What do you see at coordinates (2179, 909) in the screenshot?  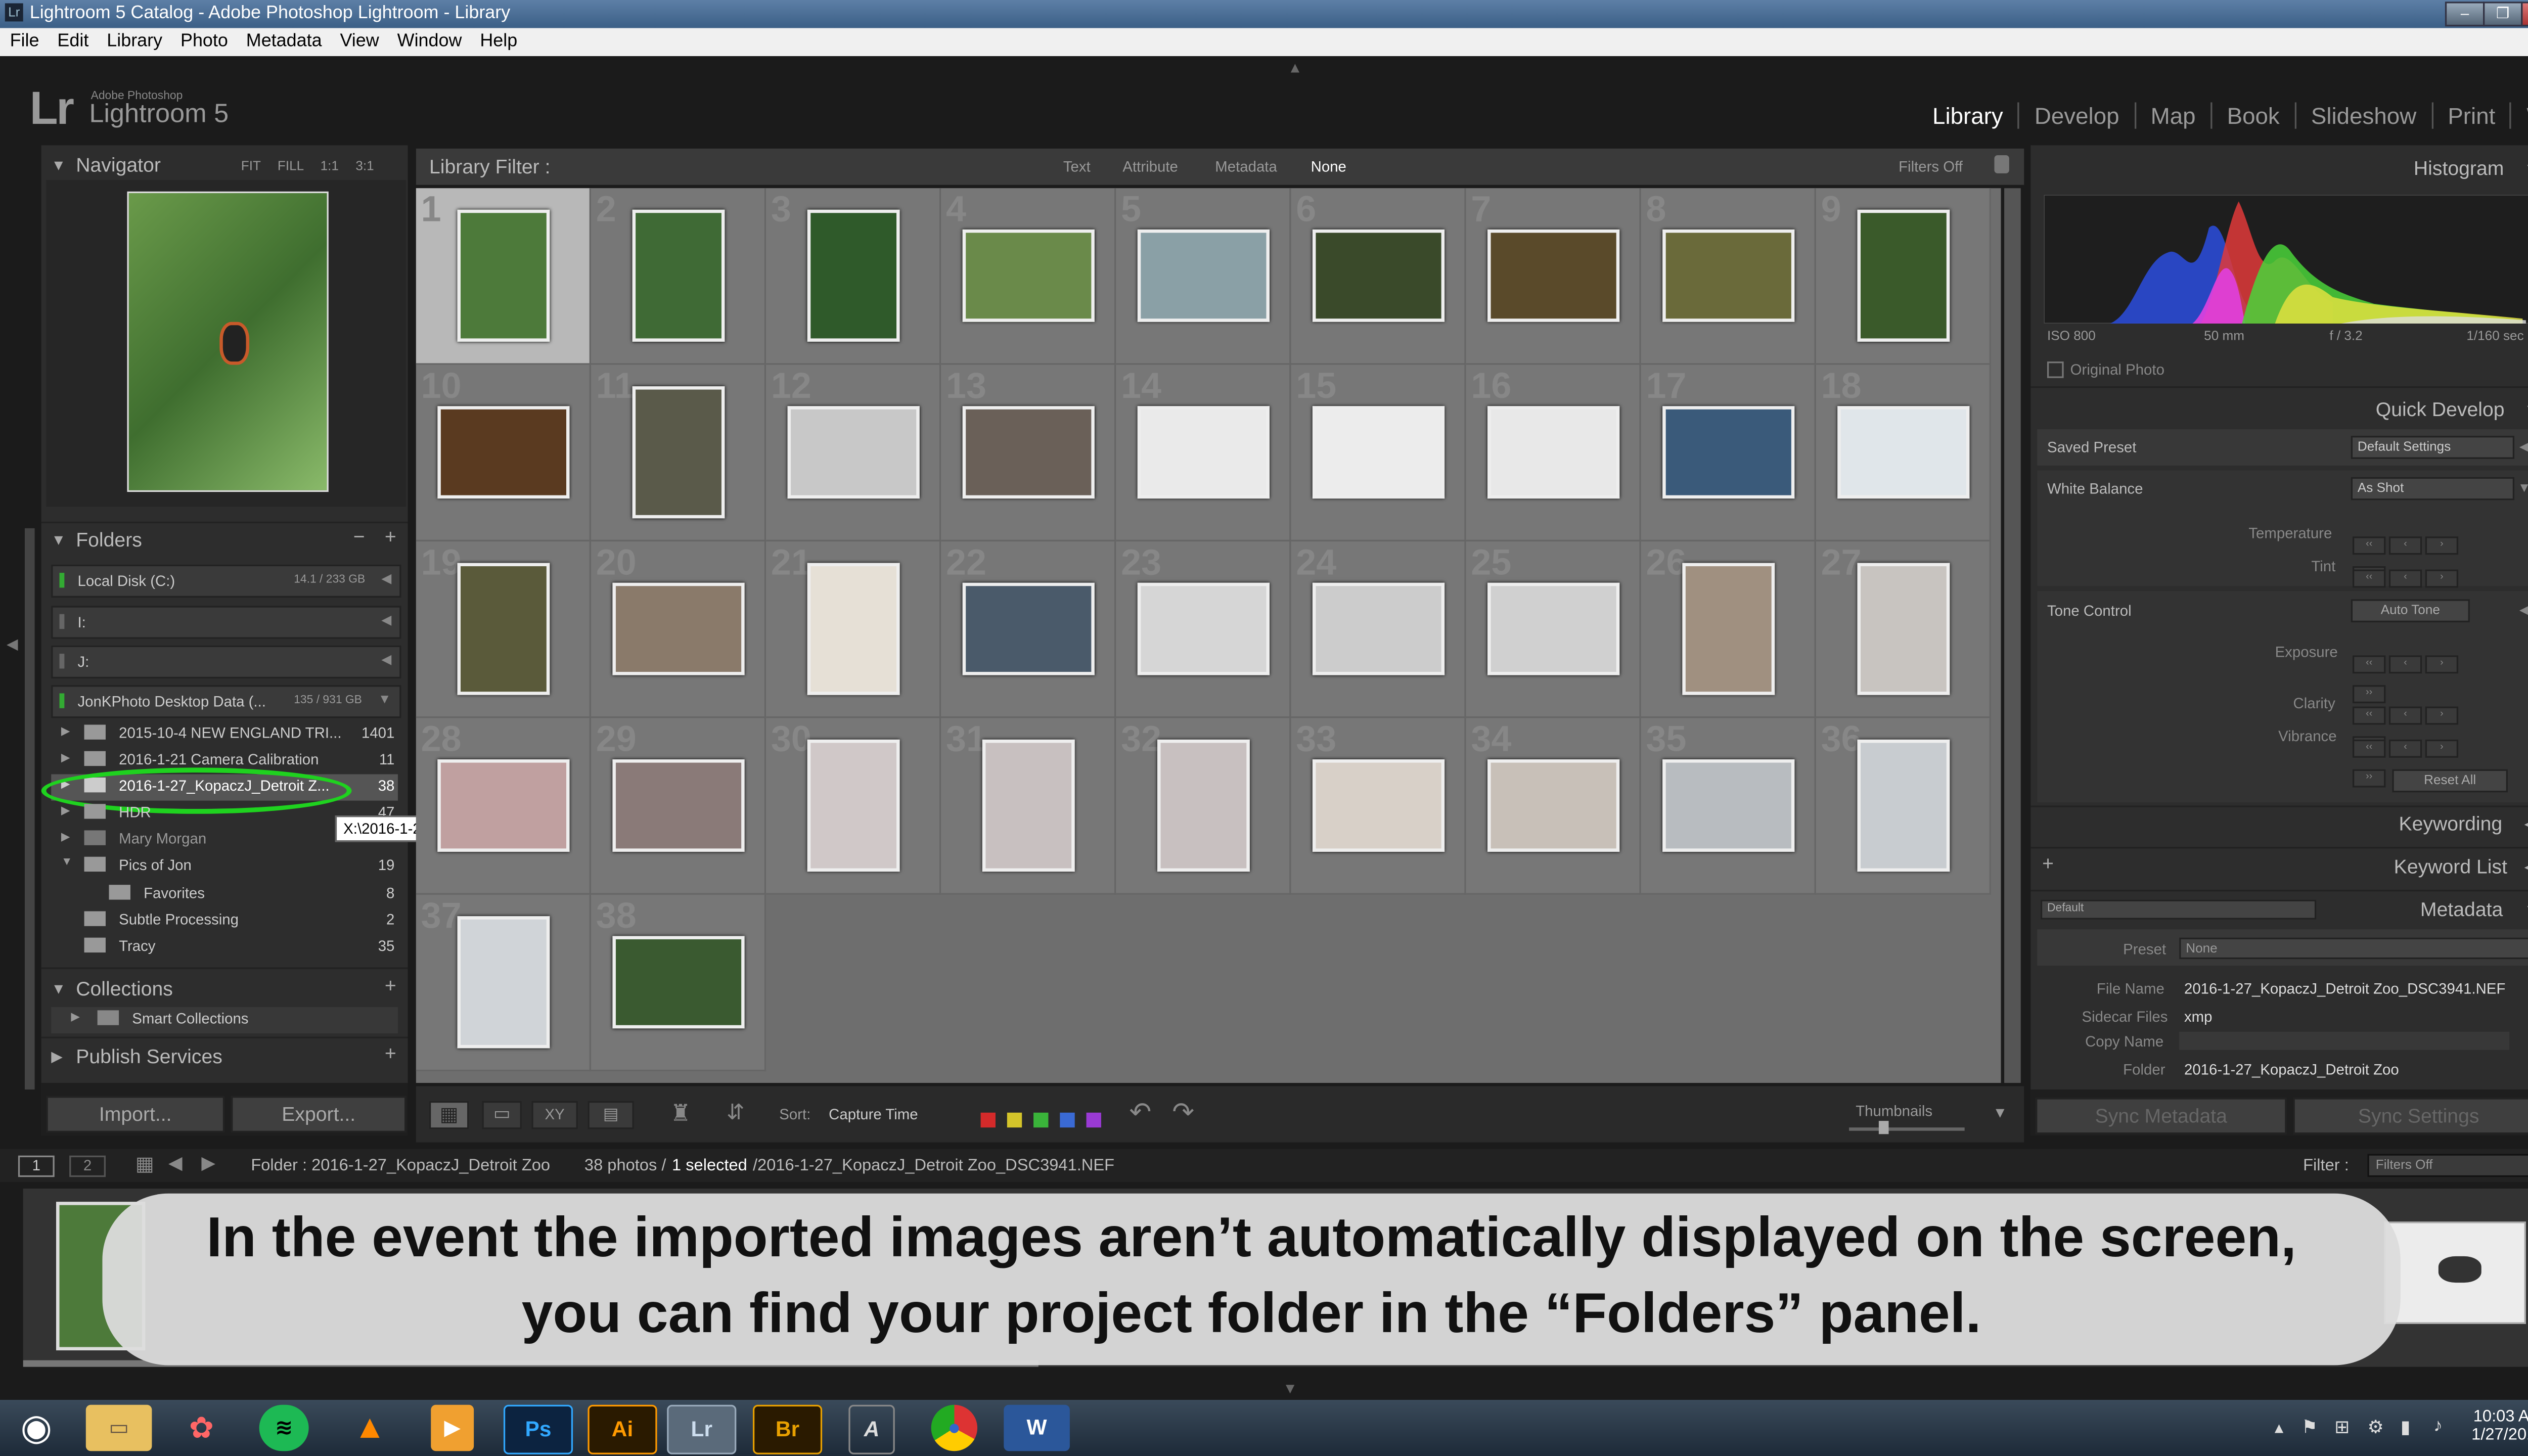 I see `metadata-view-select: Default` at bounding box center [2179, 909].